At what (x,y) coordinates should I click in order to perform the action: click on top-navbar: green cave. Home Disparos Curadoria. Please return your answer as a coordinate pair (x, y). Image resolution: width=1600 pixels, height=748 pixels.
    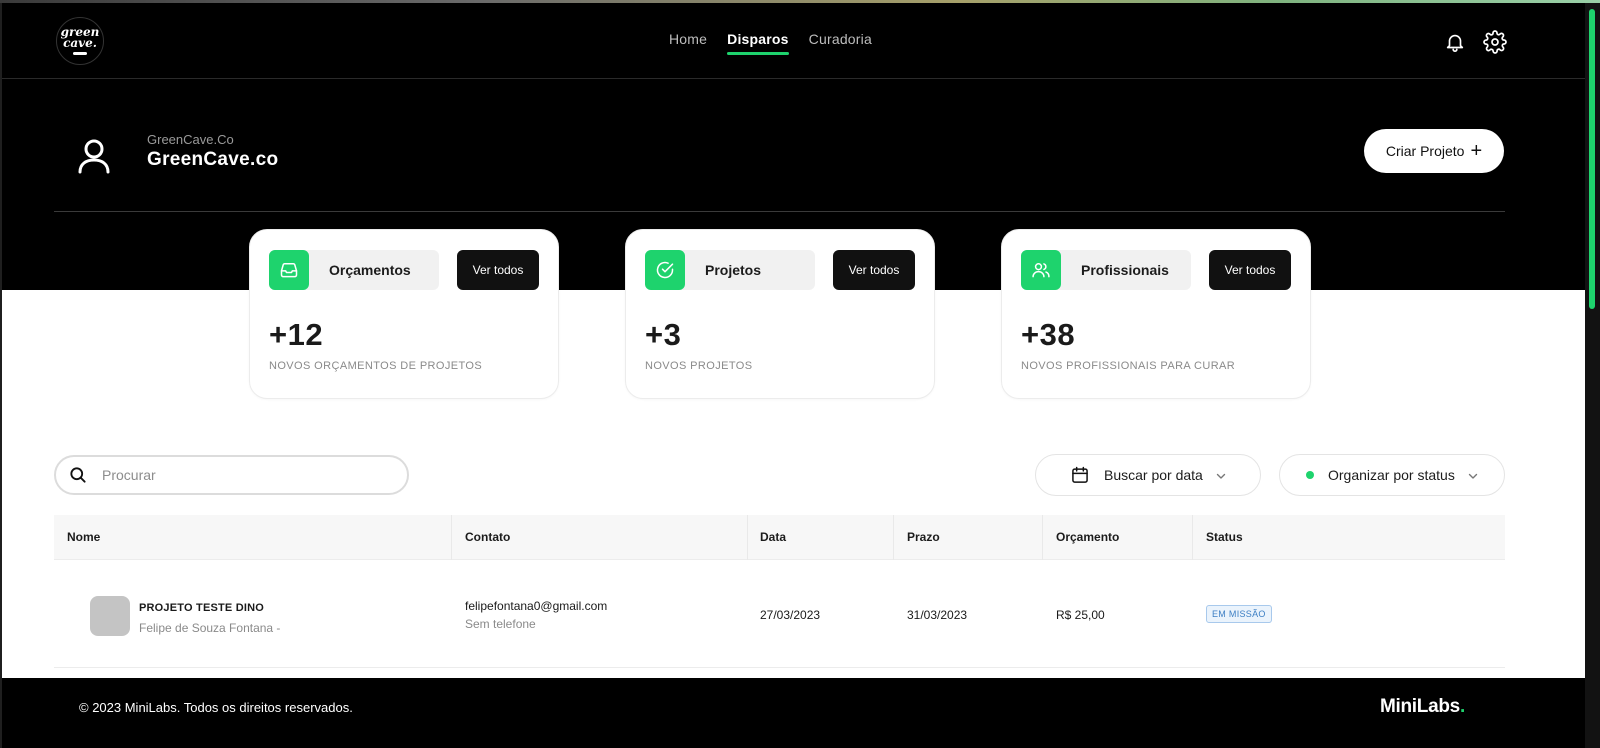
    Looking at the image, I should click on (793, 41).